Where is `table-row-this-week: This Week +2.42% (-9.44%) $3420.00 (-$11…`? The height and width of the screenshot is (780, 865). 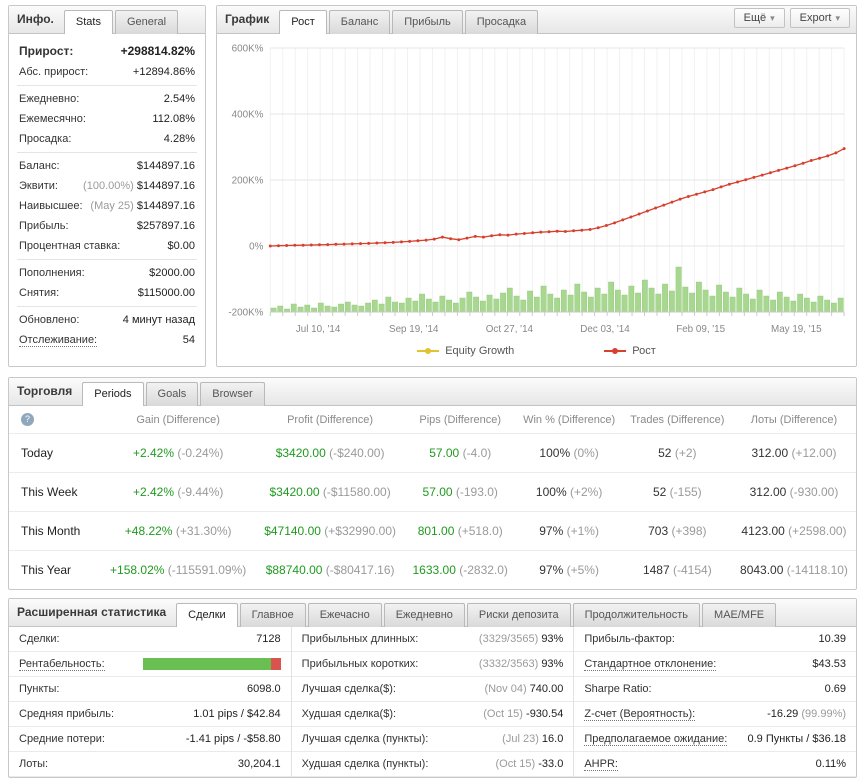 table-row-this-week: This Week +2.42% (-9.44%) $3420.00 (-$11… is located at coordinates (432, 492).